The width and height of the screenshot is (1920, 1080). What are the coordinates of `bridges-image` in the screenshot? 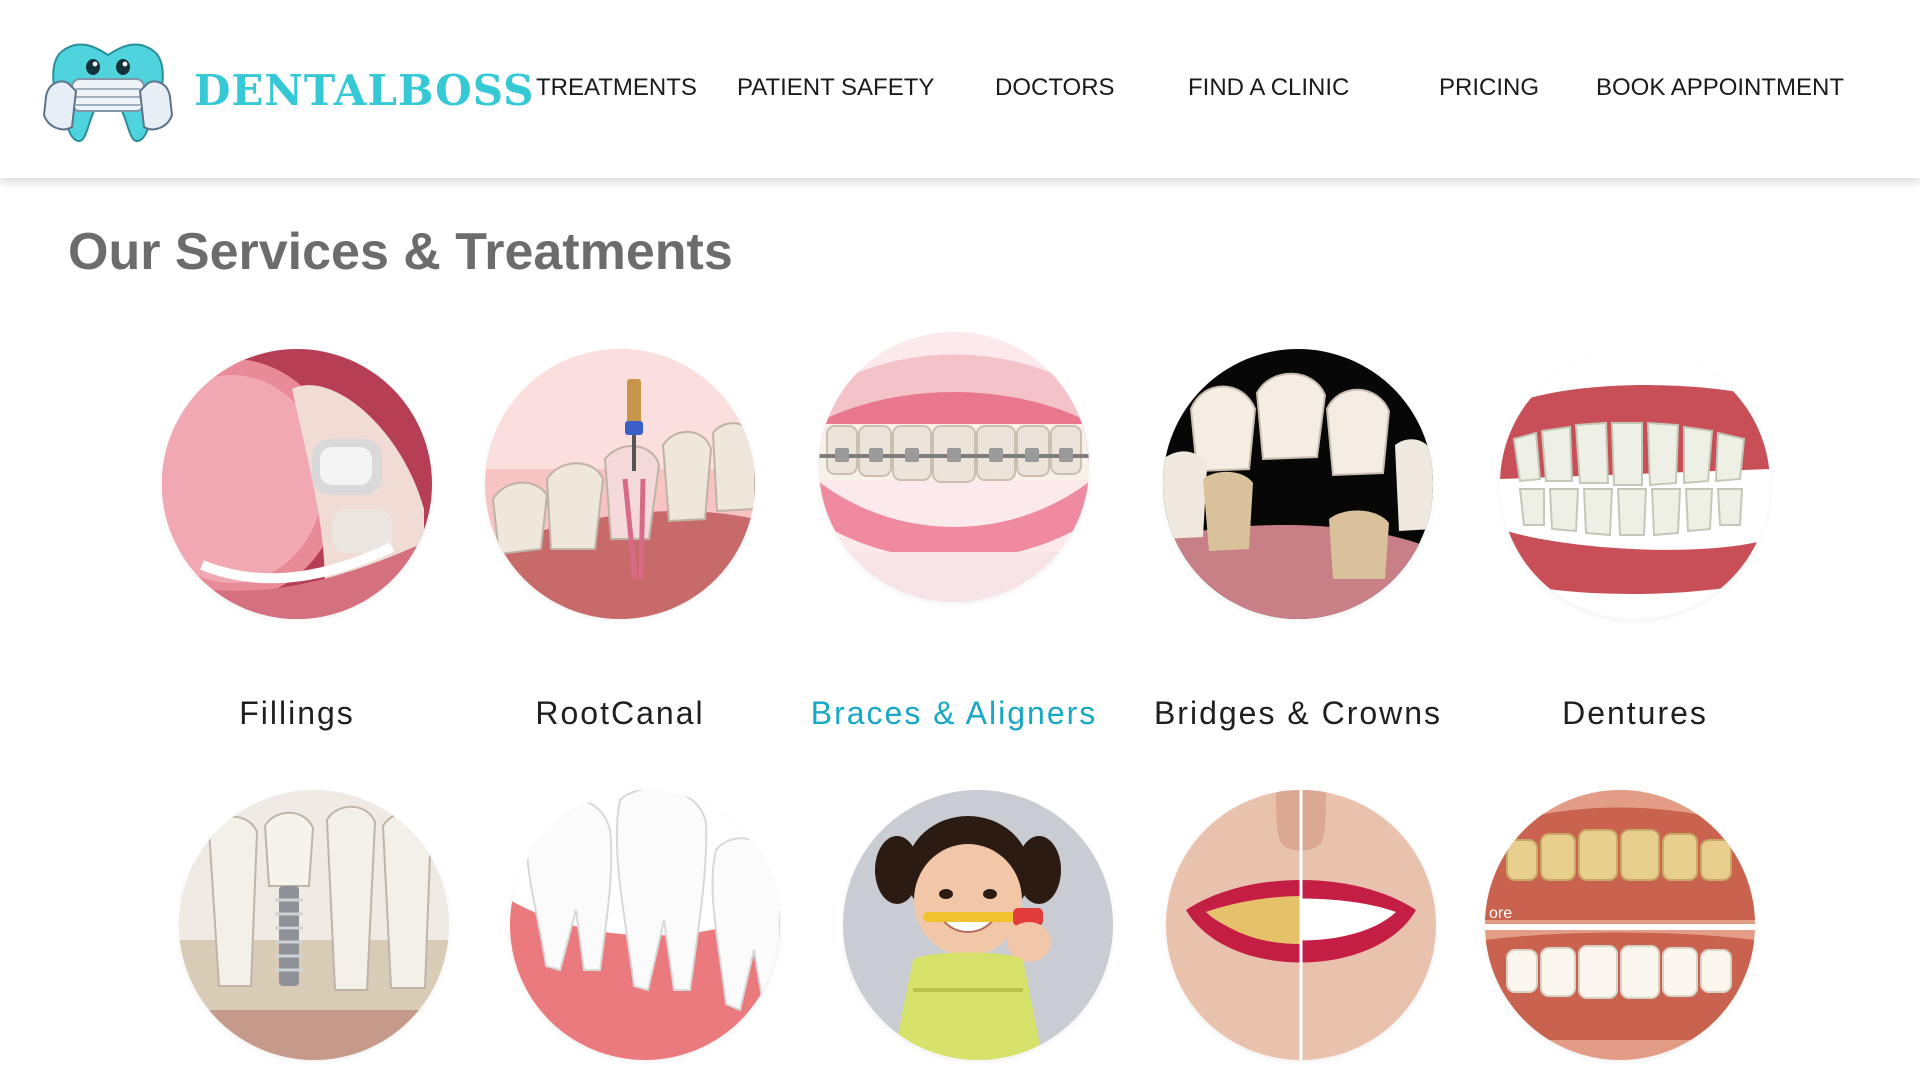 It's located at (1298, 484).